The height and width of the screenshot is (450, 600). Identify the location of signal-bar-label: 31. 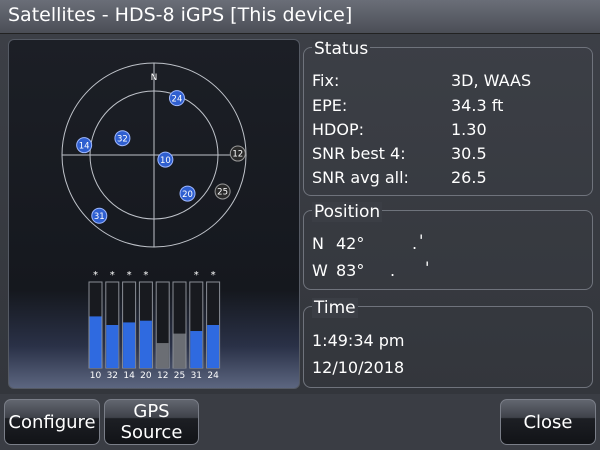
(196, 376).